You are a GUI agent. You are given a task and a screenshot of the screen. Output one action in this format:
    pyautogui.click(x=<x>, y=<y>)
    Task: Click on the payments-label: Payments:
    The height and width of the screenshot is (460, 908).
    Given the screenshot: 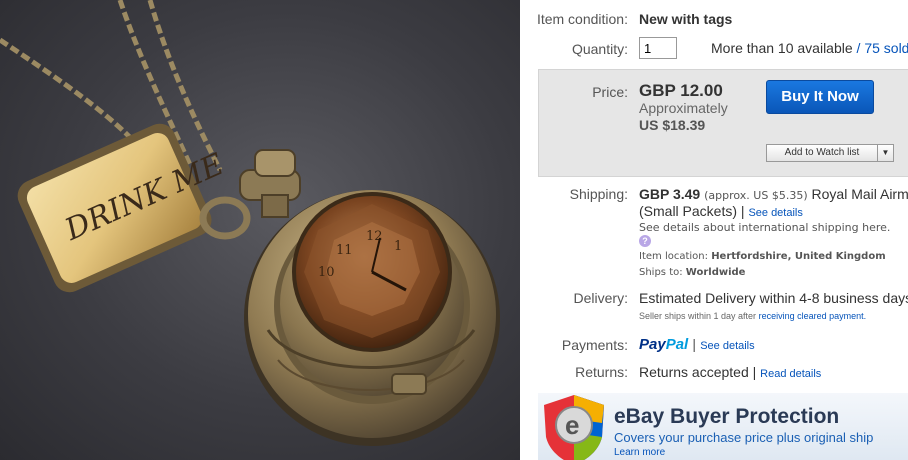 What is the action you would take?
    pyautogui.click(x=594, y=345)
    